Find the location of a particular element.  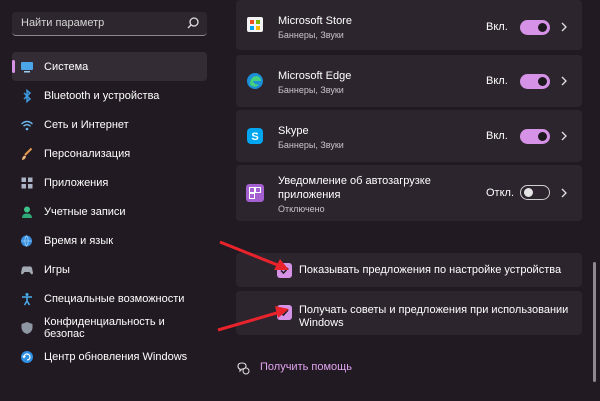

sidebar-item-apps: Приложения is located at coordinates (109, 182).